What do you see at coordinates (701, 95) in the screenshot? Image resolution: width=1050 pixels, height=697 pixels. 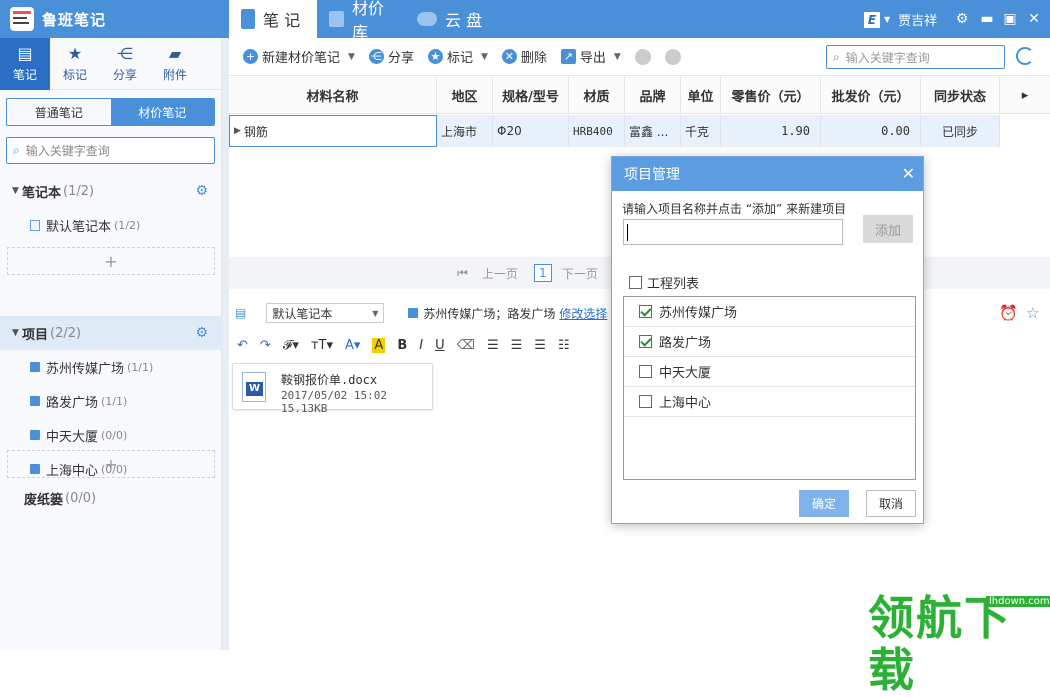 I see `column-header: 单位` at bounding box center [701, 95].